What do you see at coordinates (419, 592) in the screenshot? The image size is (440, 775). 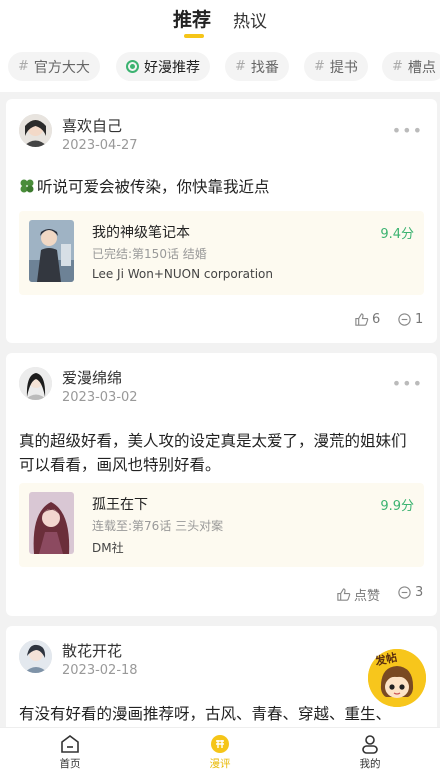 I see `comment-count: 3` at bounding box center [419, 592].